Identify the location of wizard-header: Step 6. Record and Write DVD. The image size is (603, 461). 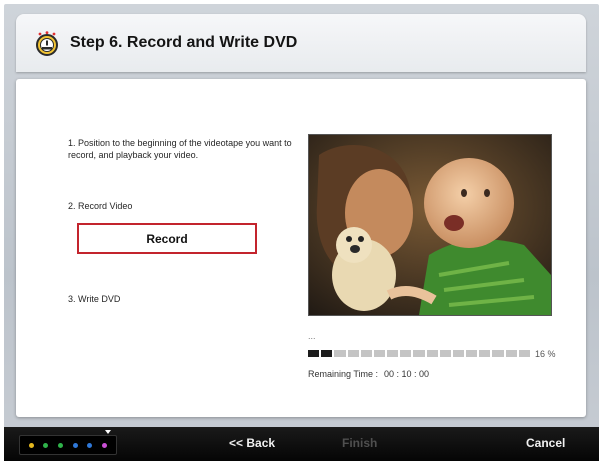
(301, 43).